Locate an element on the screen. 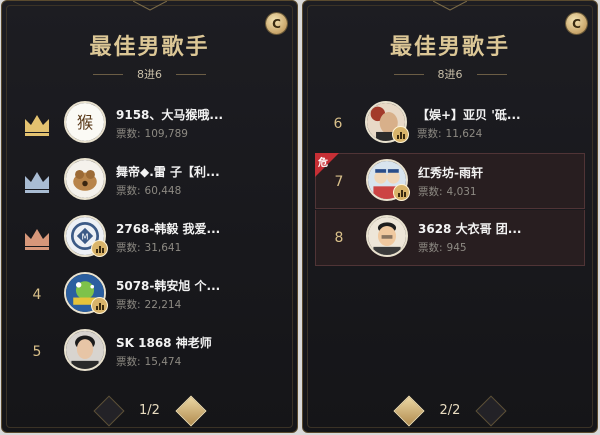 This screenshot has height=435, width=600. silver-crown-icon is located at coordinates (37, 182).